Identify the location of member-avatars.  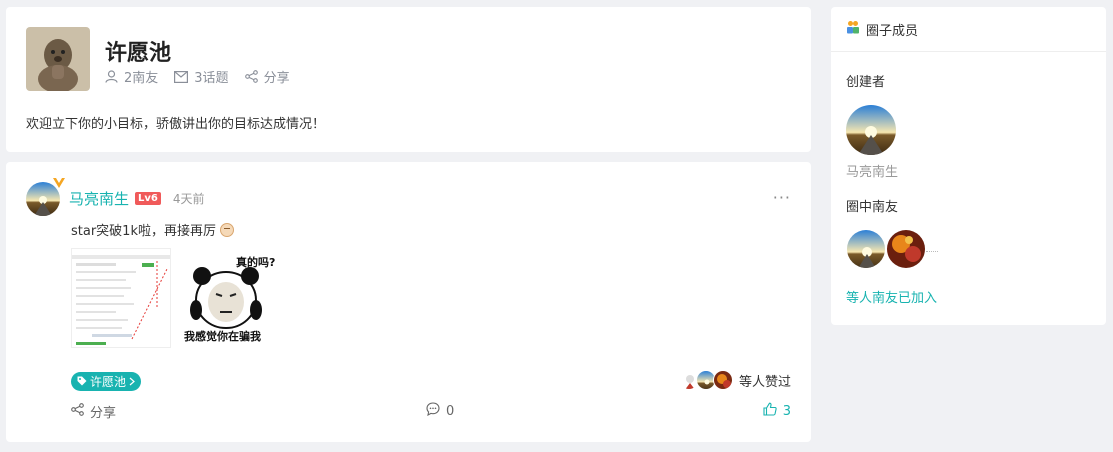
(886, 249).